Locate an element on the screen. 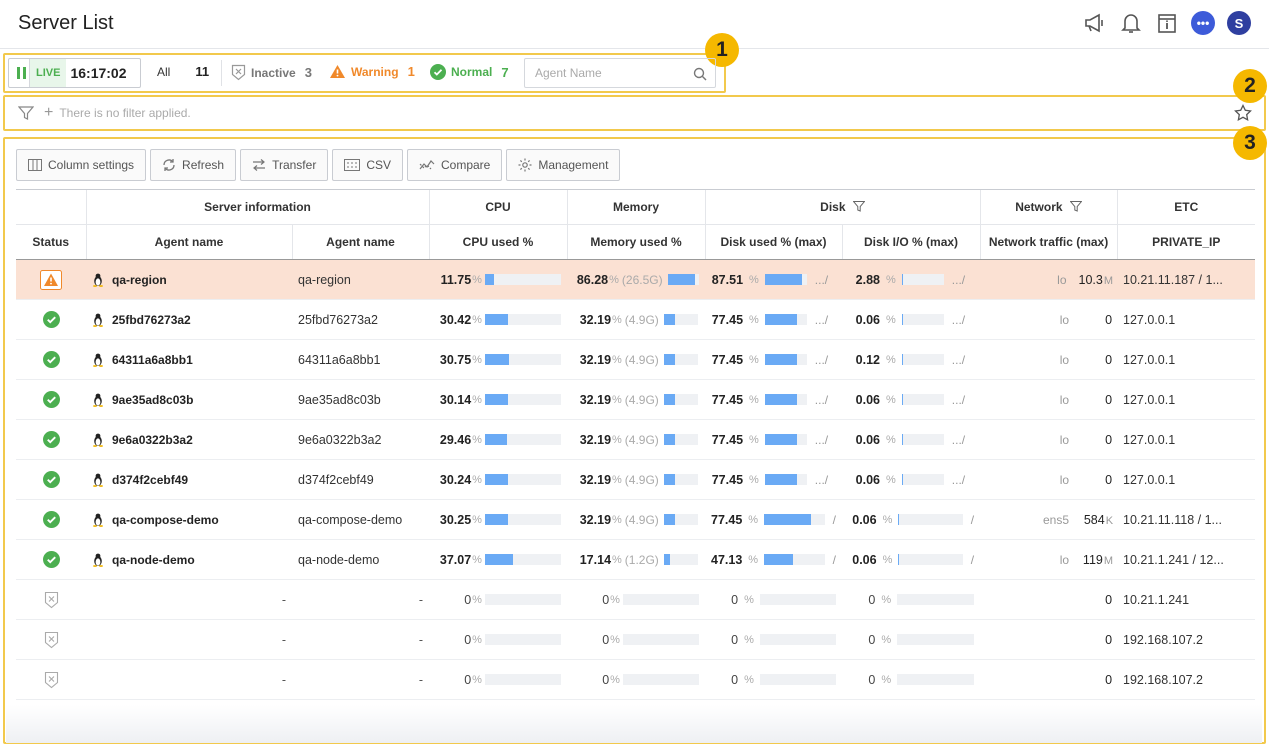  col-cpu-used: CPU used % is located at coordinates (498, 242).